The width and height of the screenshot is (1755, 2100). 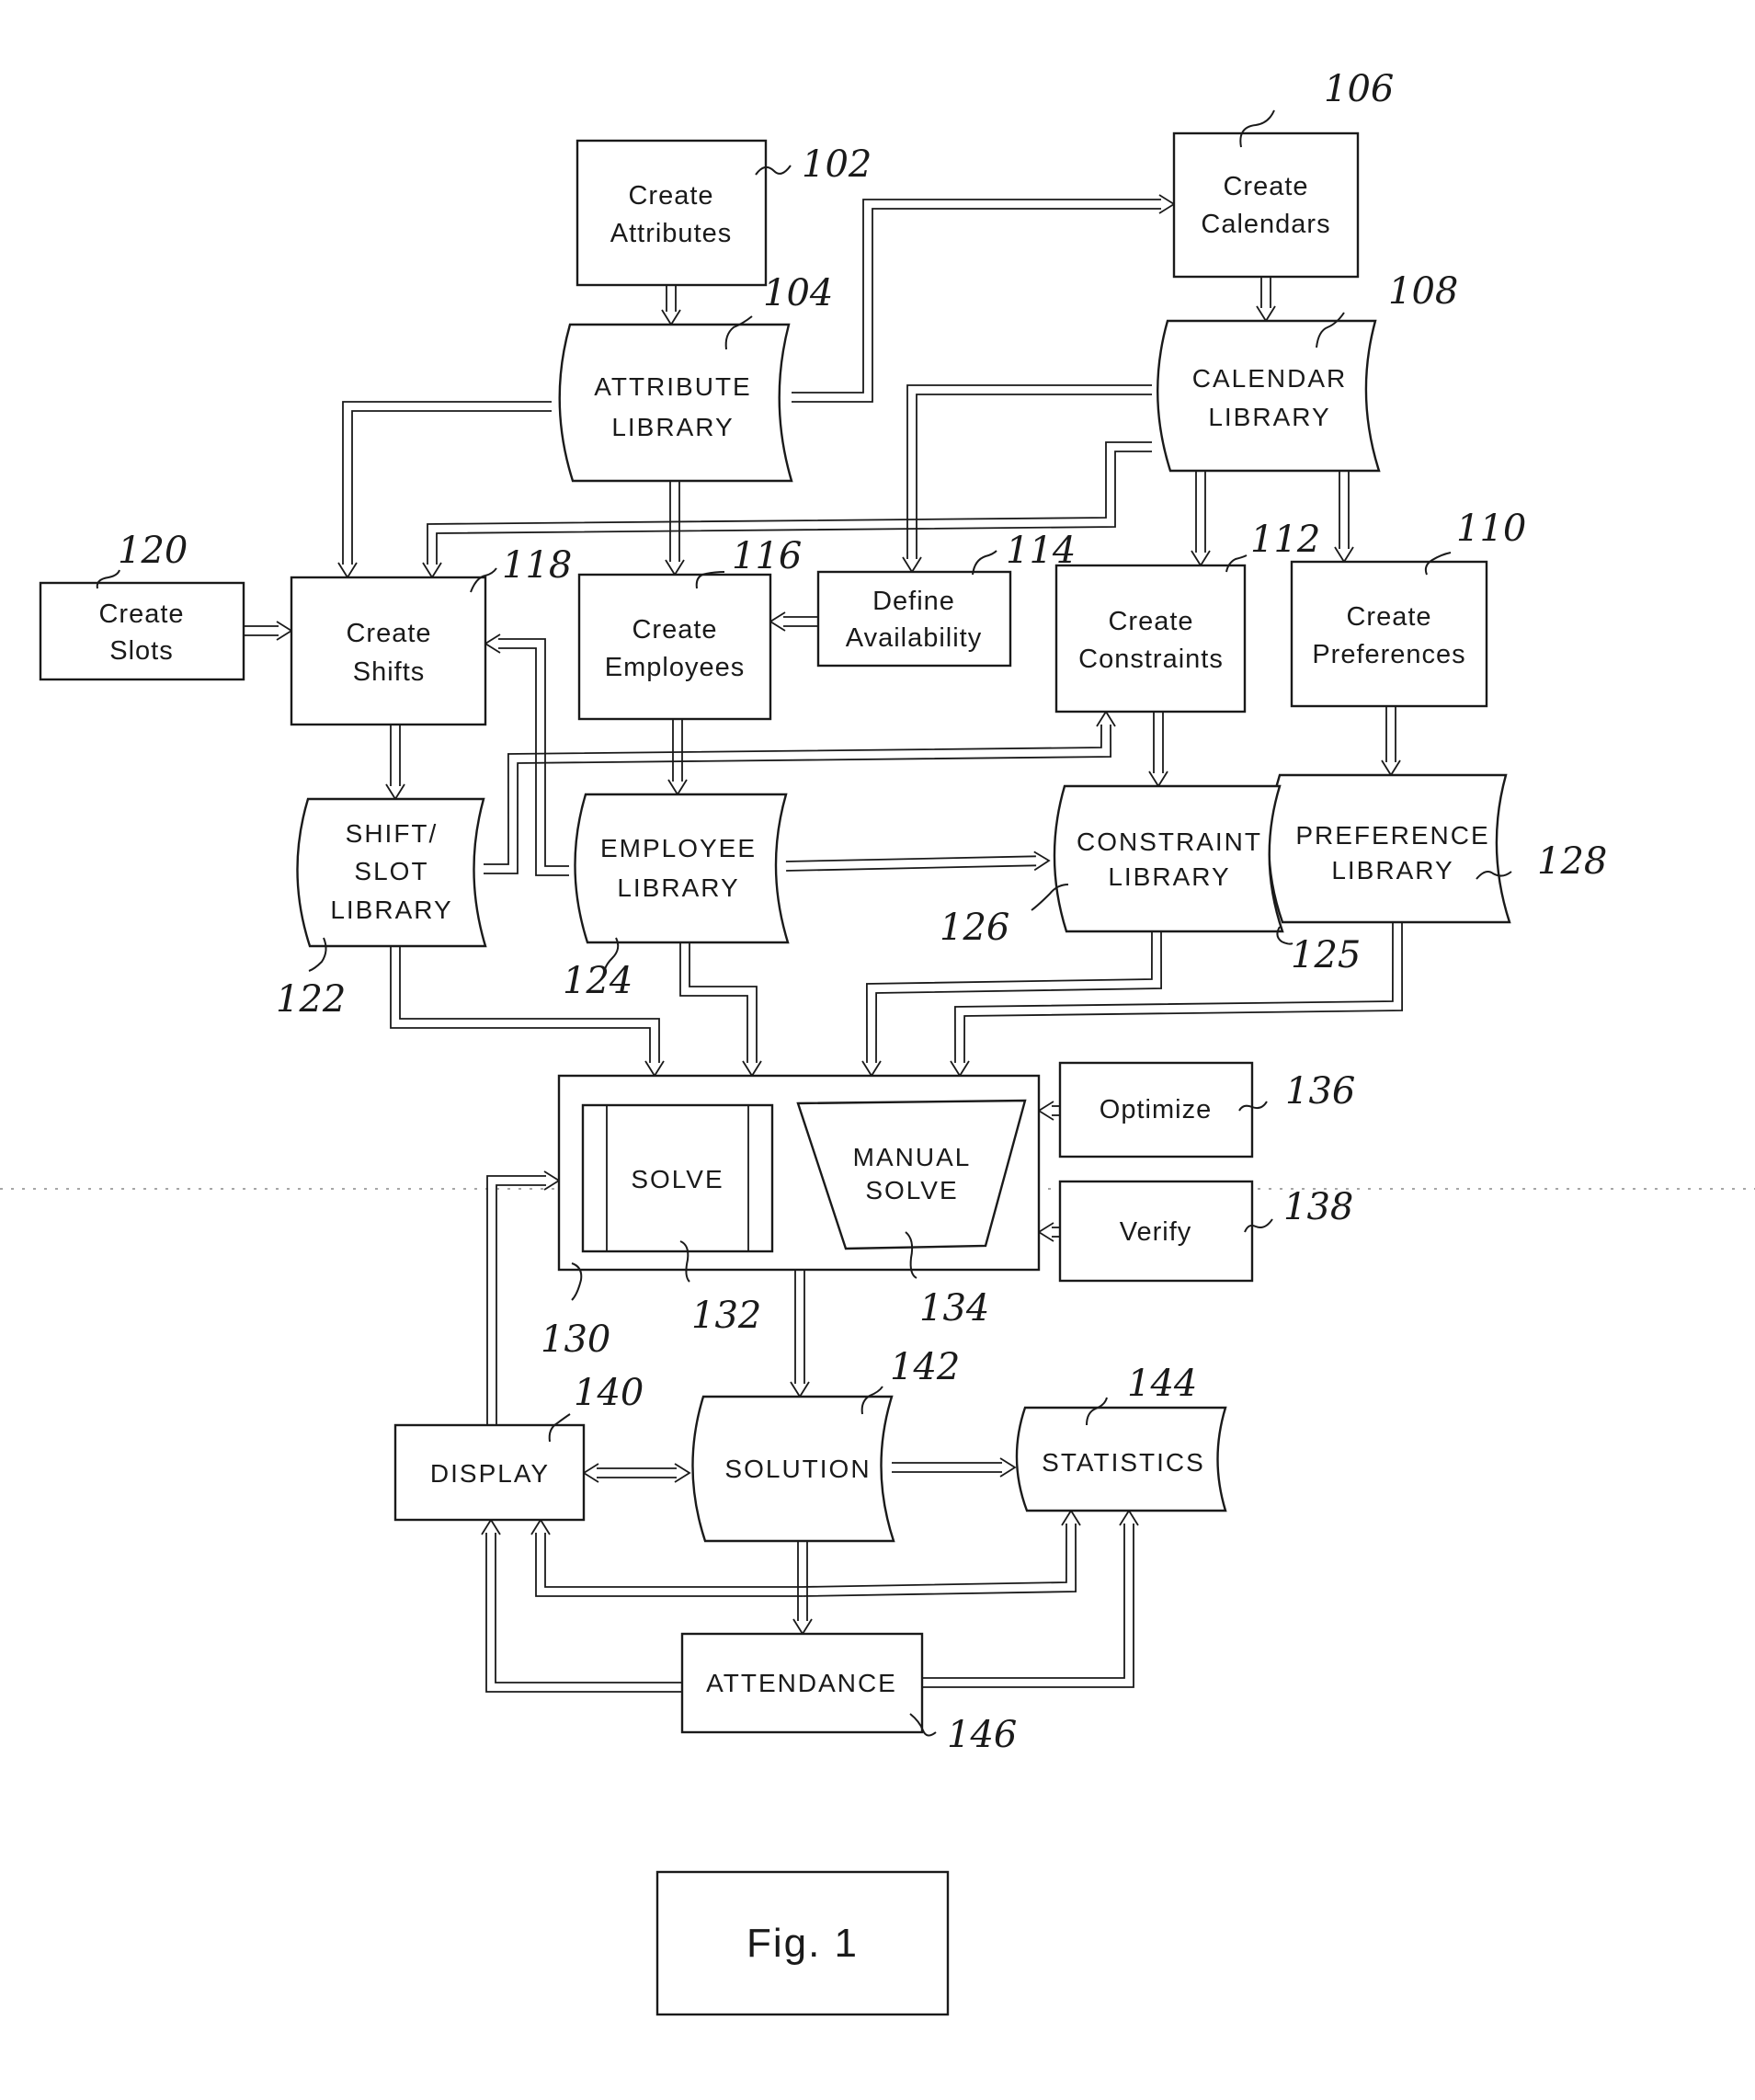 What do you see at coordinates (523, 1297) in the screenshot?
I see `connector-display-to-solver` at bounding box center [523, 1297].